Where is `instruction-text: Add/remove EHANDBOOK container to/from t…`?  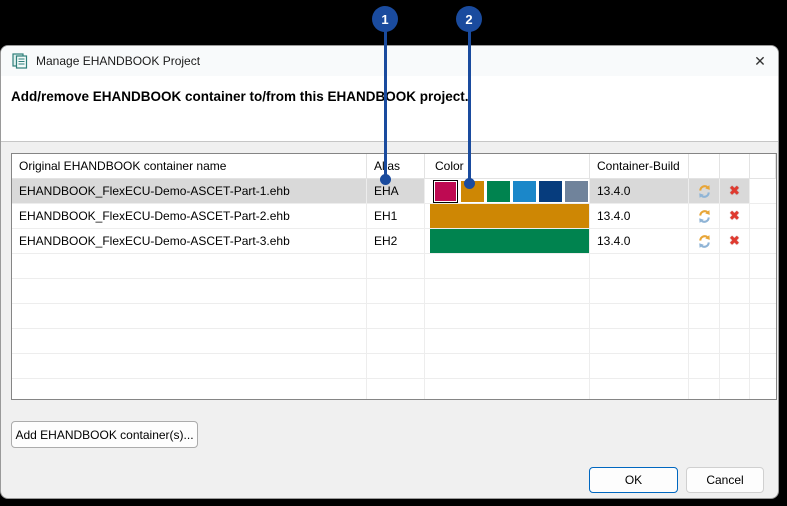
instruction-text: Add/remove EHANDBOOK container to/from t… is located at coordinates (240, 96).